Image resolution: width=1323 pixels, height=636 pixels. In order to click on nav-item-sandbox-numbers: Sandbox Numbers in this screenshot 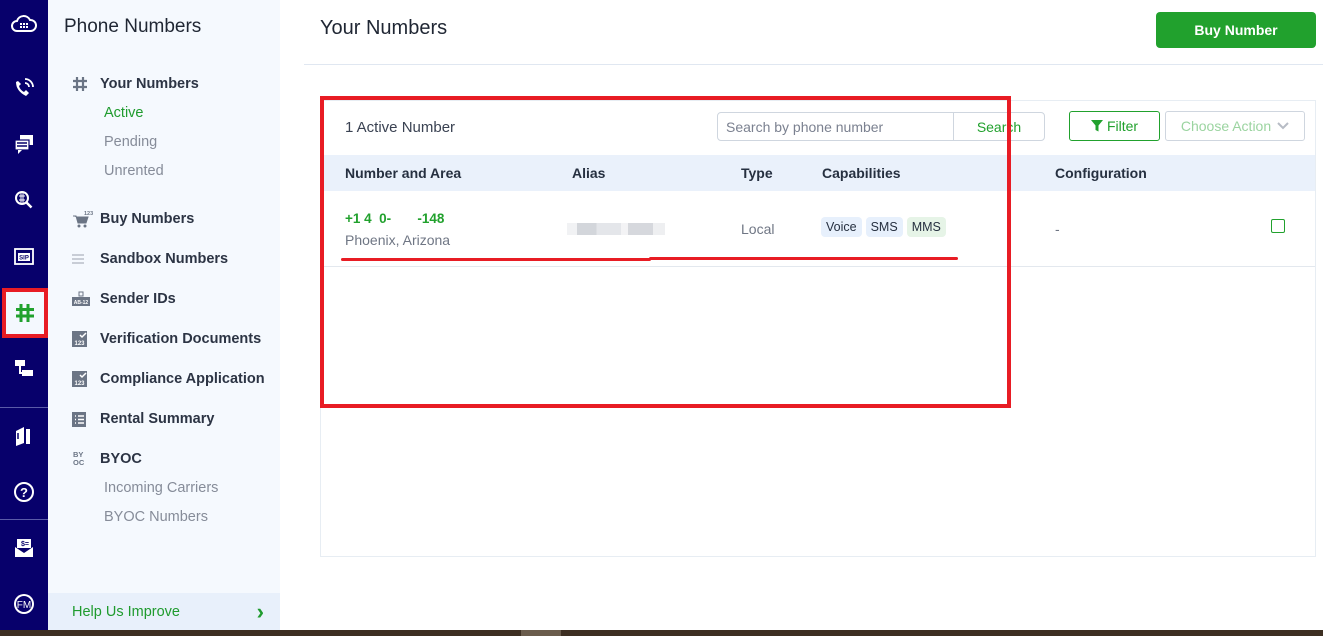, I will do `click(150, 259)`.